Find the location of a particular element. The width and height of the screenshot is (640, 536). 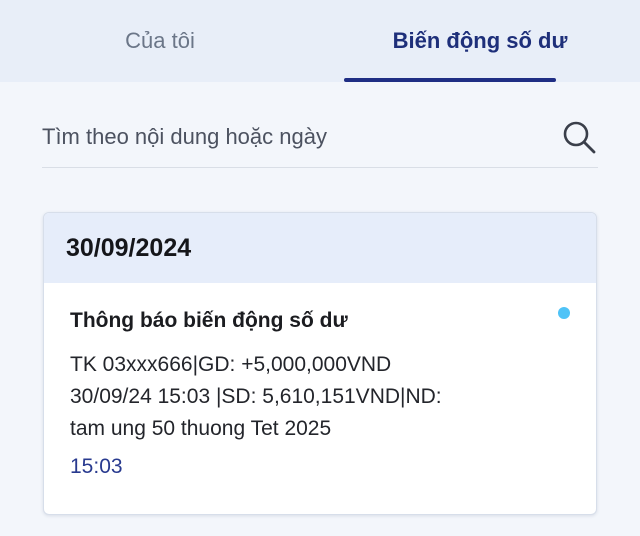

tab-cua-toi: Của tôi is located at coordinates (160, 41).